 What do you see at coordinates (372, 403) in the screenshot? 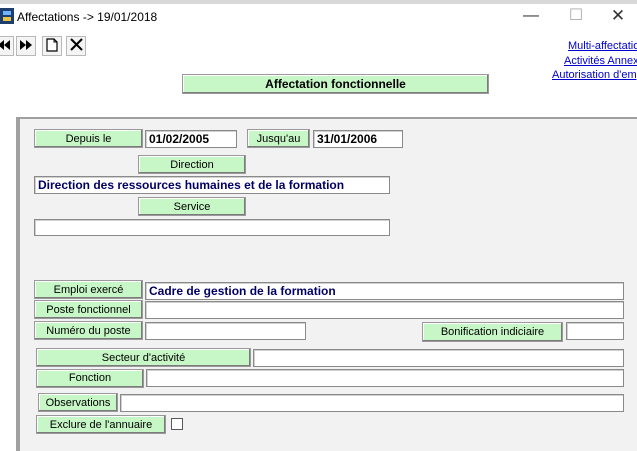
I see `observations-field` at bounding box center [372, 403].